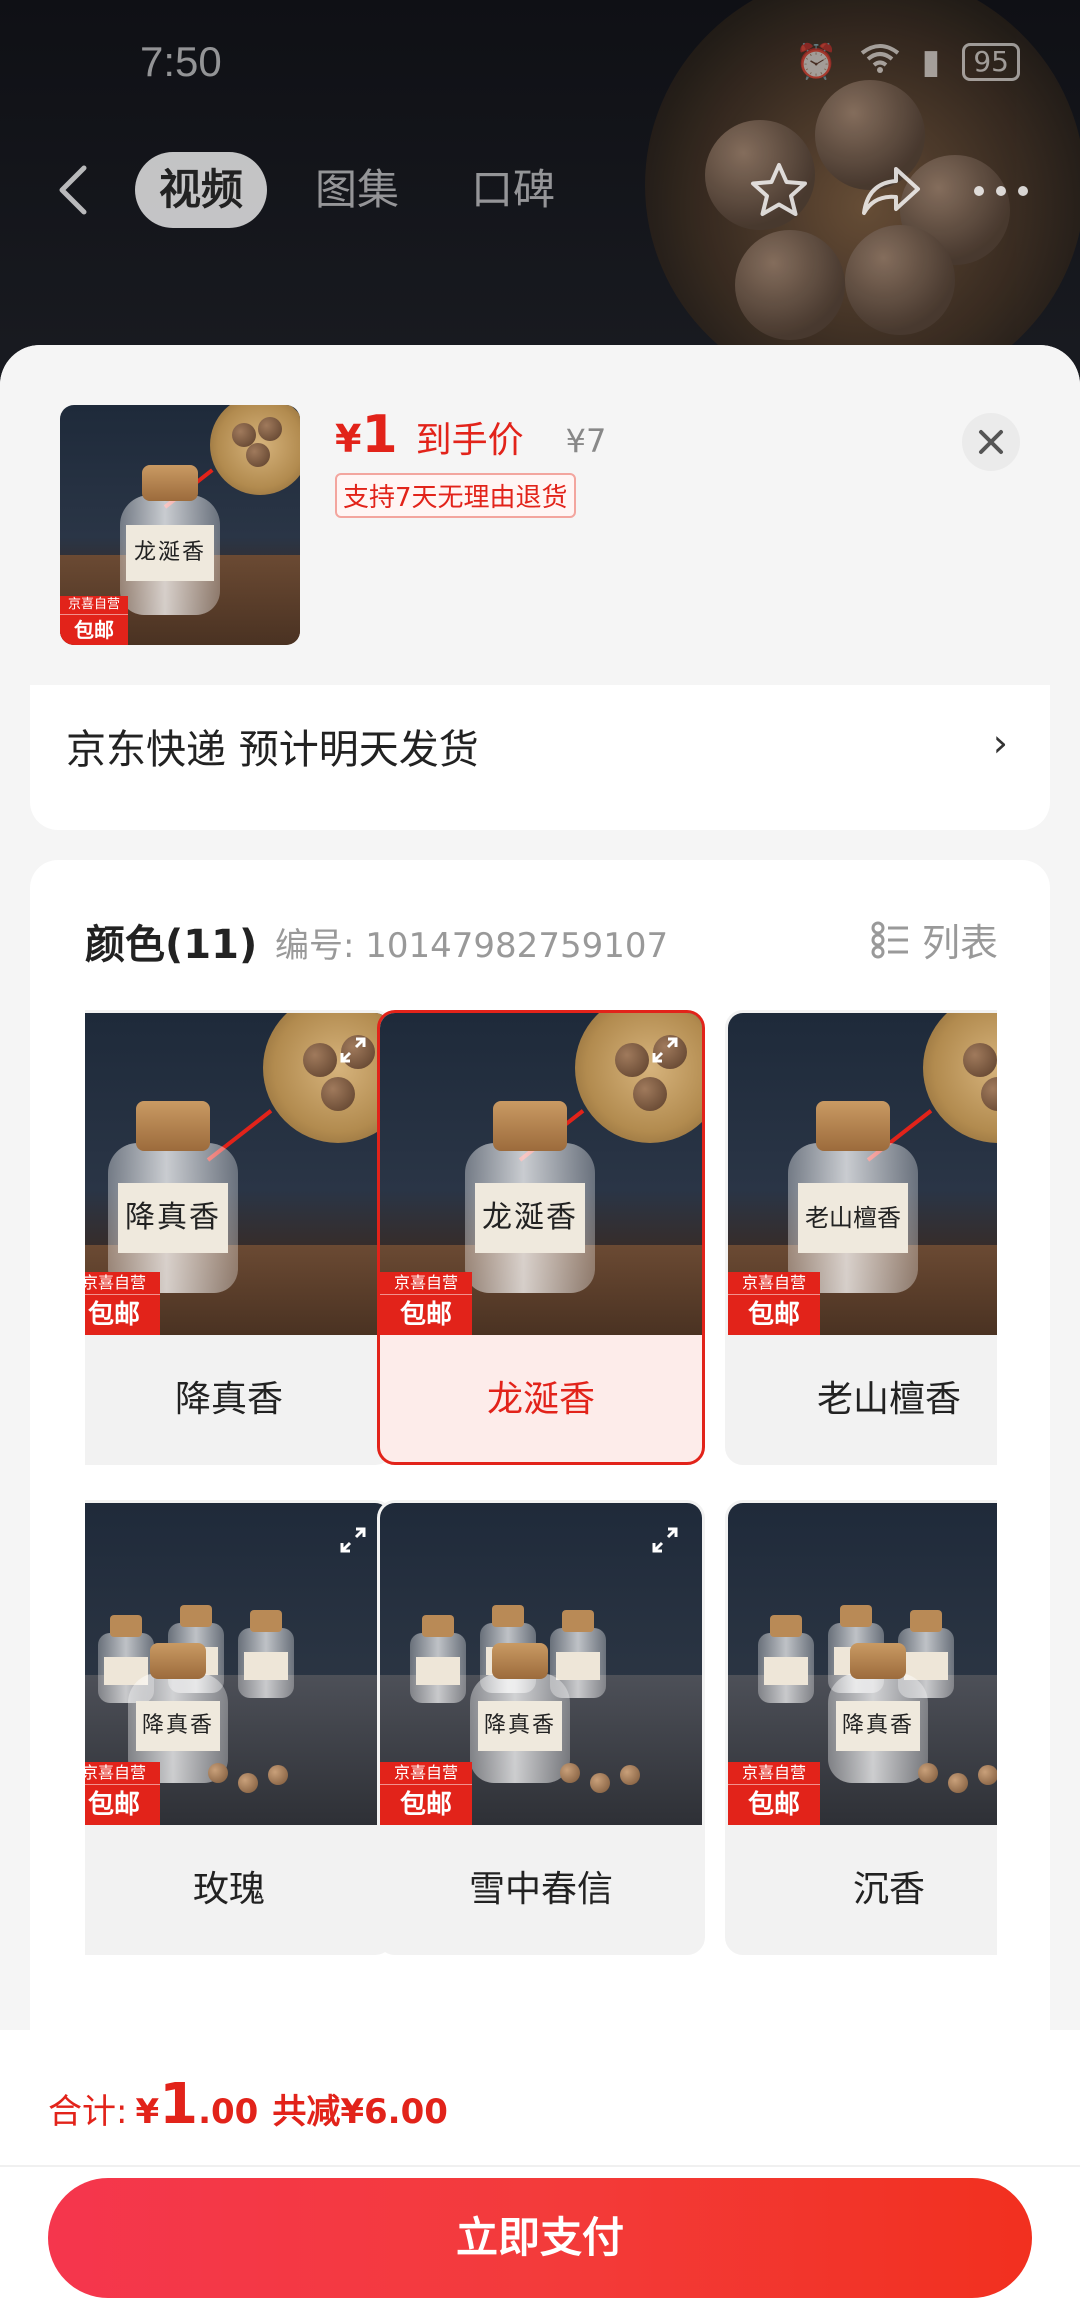 The image size is (1080, 2310). I want to click on top-navigation: 视频 图集 口碑, so click(540, 190).